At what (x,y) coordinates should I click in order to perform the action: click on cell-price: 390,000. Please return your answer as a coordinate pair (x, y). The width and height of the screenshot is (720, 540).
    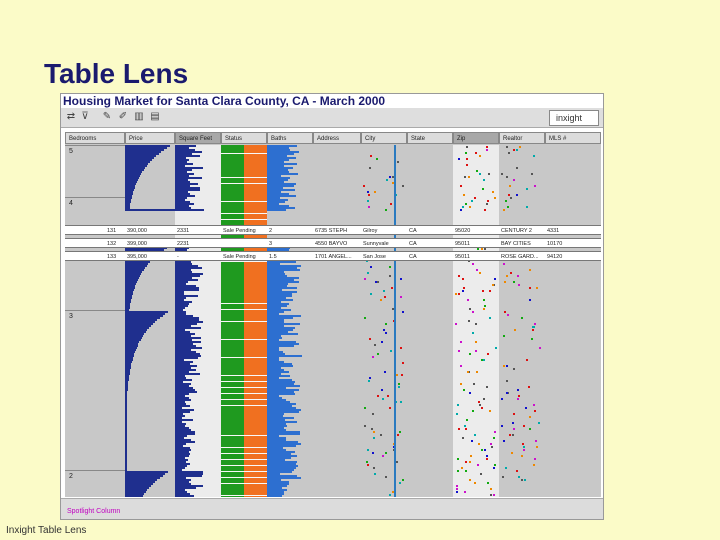
    Looking at the image, I should click on (137, 231).